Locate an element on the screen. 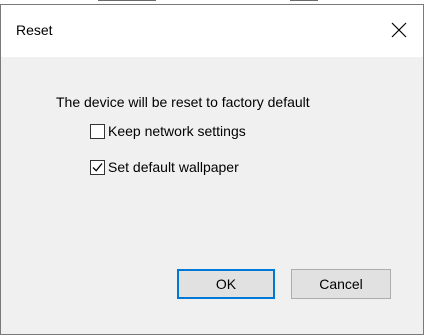 The image size is (425, 336). set-default-wallpaper-option: Set default wallpaper is located at coordinates (164, 167).